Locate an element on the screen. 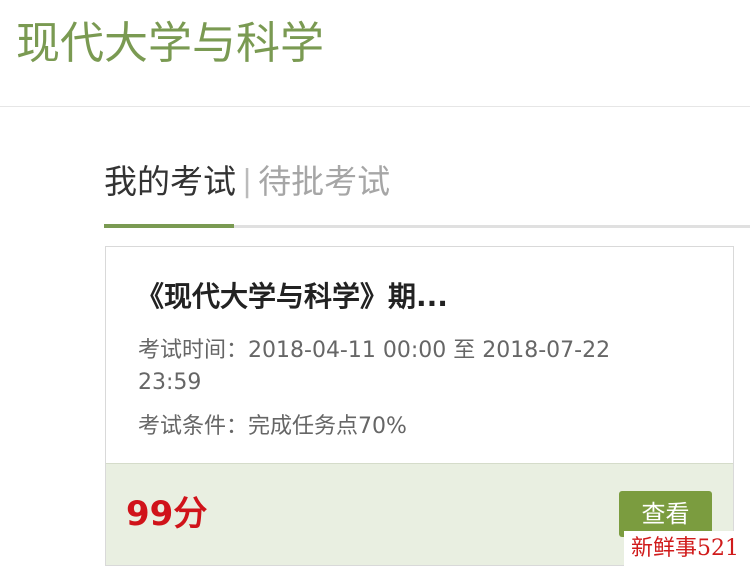 The image size is (750, 573). exam-time-row: 考试时间：2018-04-11 00:00 至 2018-07-22 23:59 is located at coordinates (398, 367).